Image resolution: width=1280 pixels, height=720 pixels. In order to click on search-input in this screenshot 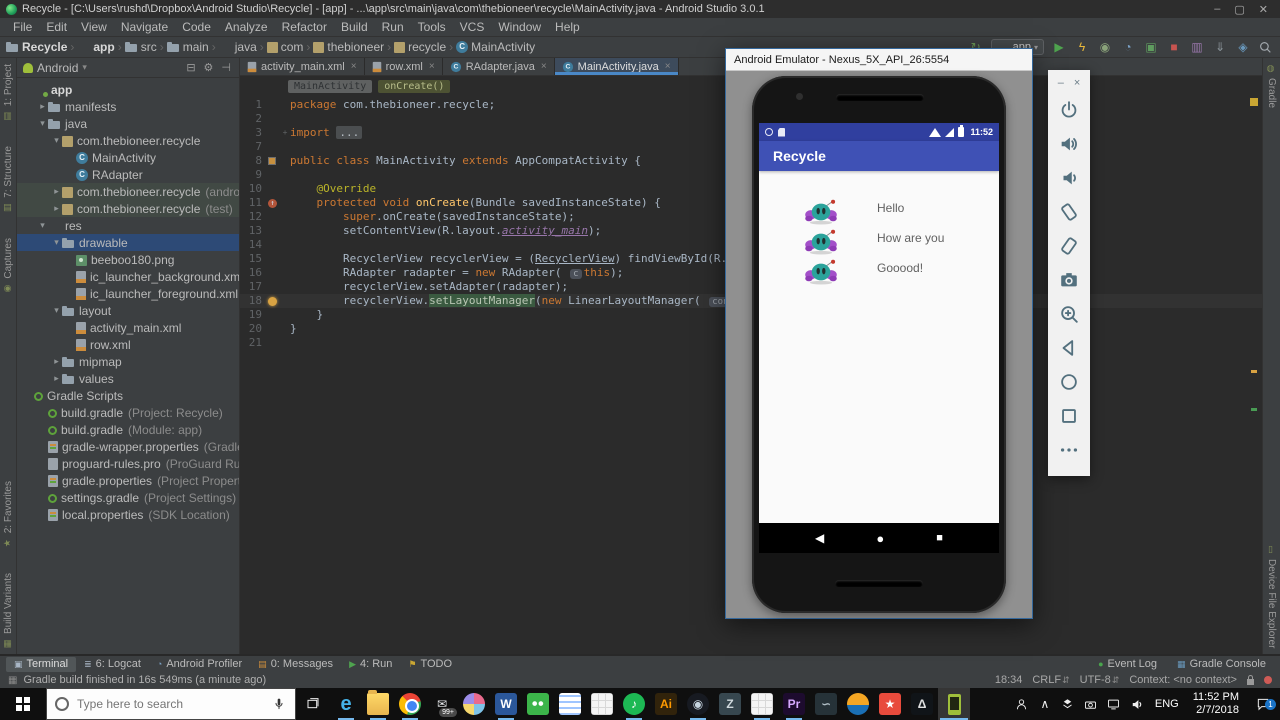, I will do `click(170, 704)`.